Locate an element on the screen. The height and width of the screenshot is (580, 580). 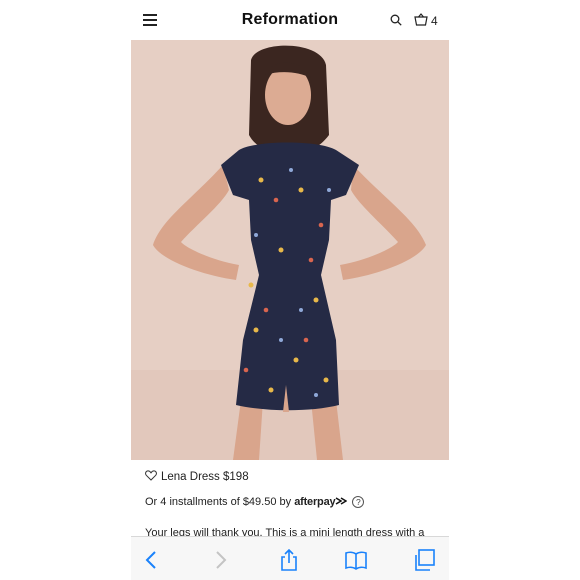
tabs-icon is located at coordinates (424, 560).